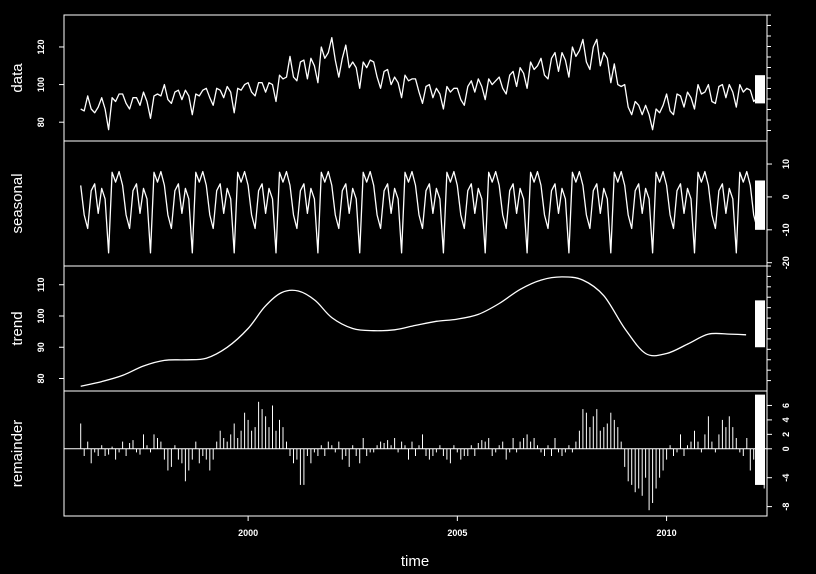 The width and height of the screenshot is (816, 574). I want to click on x-axis-title: time, so click(415, 561).